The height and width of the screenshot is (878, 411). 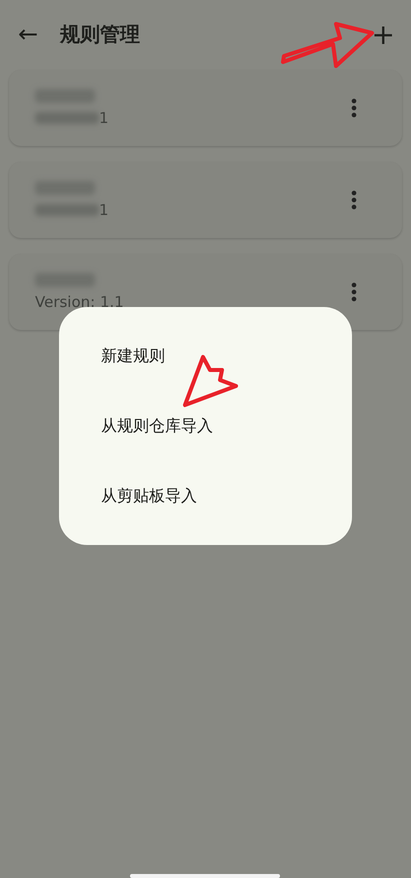 I want to click on add-button: +, so click(x=383, y=34).